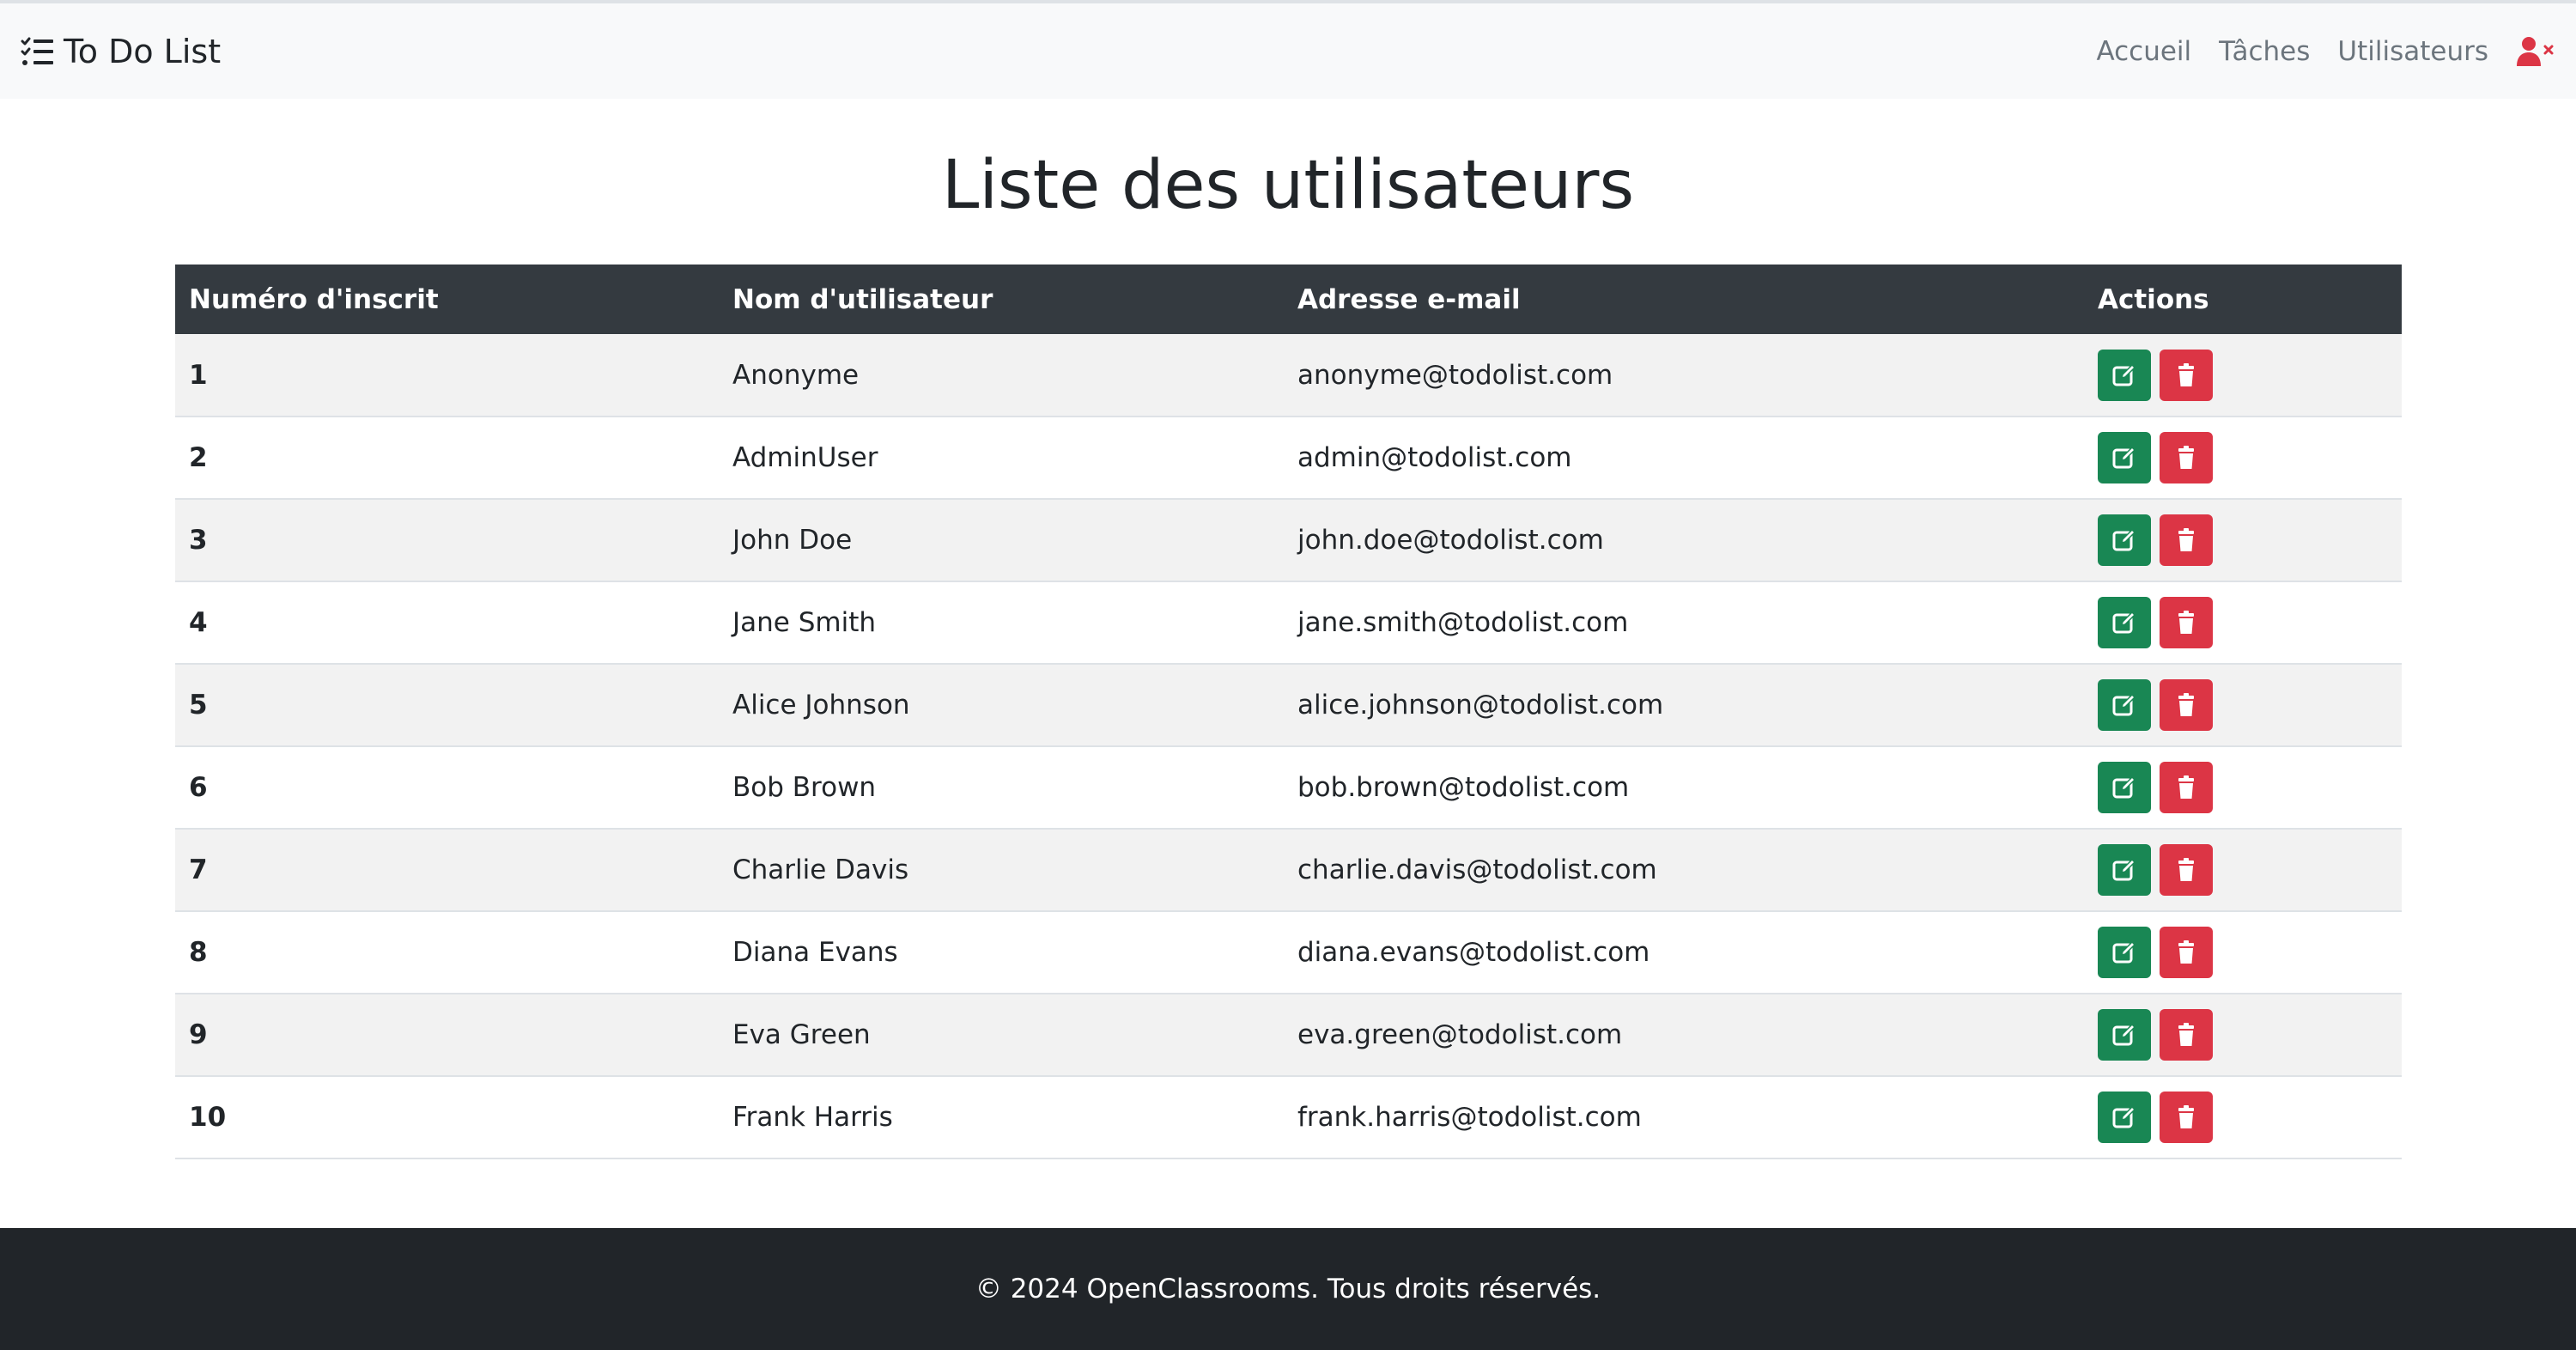 The width and height of the screenshot is (2576, 1350). I want to click on user-username: Anonyme, so click(1002, 375).